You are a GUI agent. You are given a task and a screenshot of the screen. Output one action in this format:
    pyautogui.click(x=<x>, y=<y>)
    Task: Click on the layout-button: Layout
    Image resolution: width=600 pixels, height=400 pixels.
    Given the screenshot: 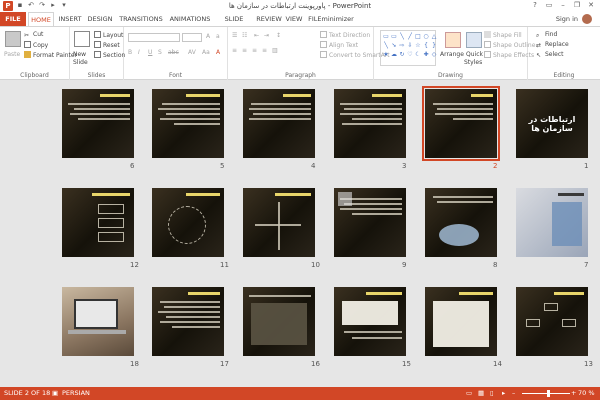 What is the action you would take?
    pyautogui.click(x=108, y=35)
    